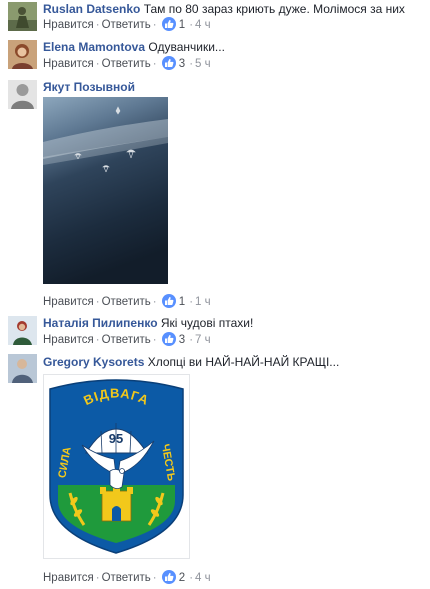 Image resolution: width=430 pixels, height=589 pixels. I want to click on comment-actions: Нравится · Ответить · 1 · 1 ч, so click(127, 301).